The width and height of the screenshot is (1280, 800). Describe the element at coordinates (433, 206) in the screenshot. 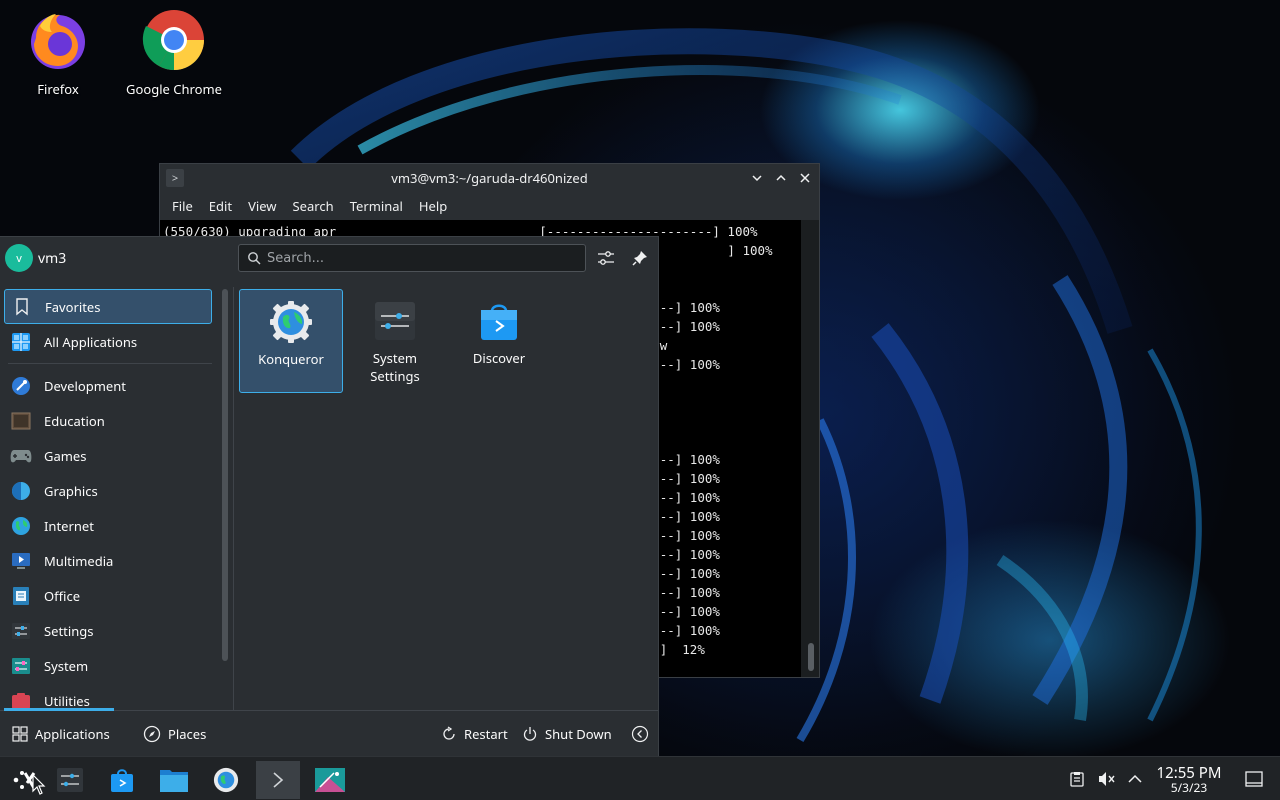

I see `menu-help: Help` at that location.